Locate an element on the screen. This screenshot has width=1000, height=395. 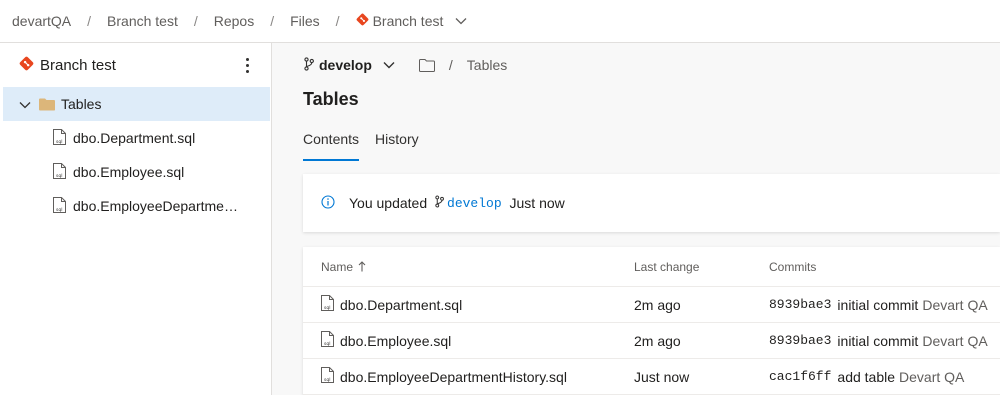
folder-icon is located at coordinates (47, 104).